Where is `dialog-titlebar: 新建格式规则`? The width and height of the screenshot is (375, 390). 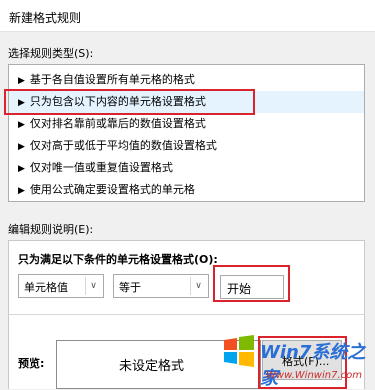 dialog-titlebar: 新建格式规则 is located at coordinates (187, 16).